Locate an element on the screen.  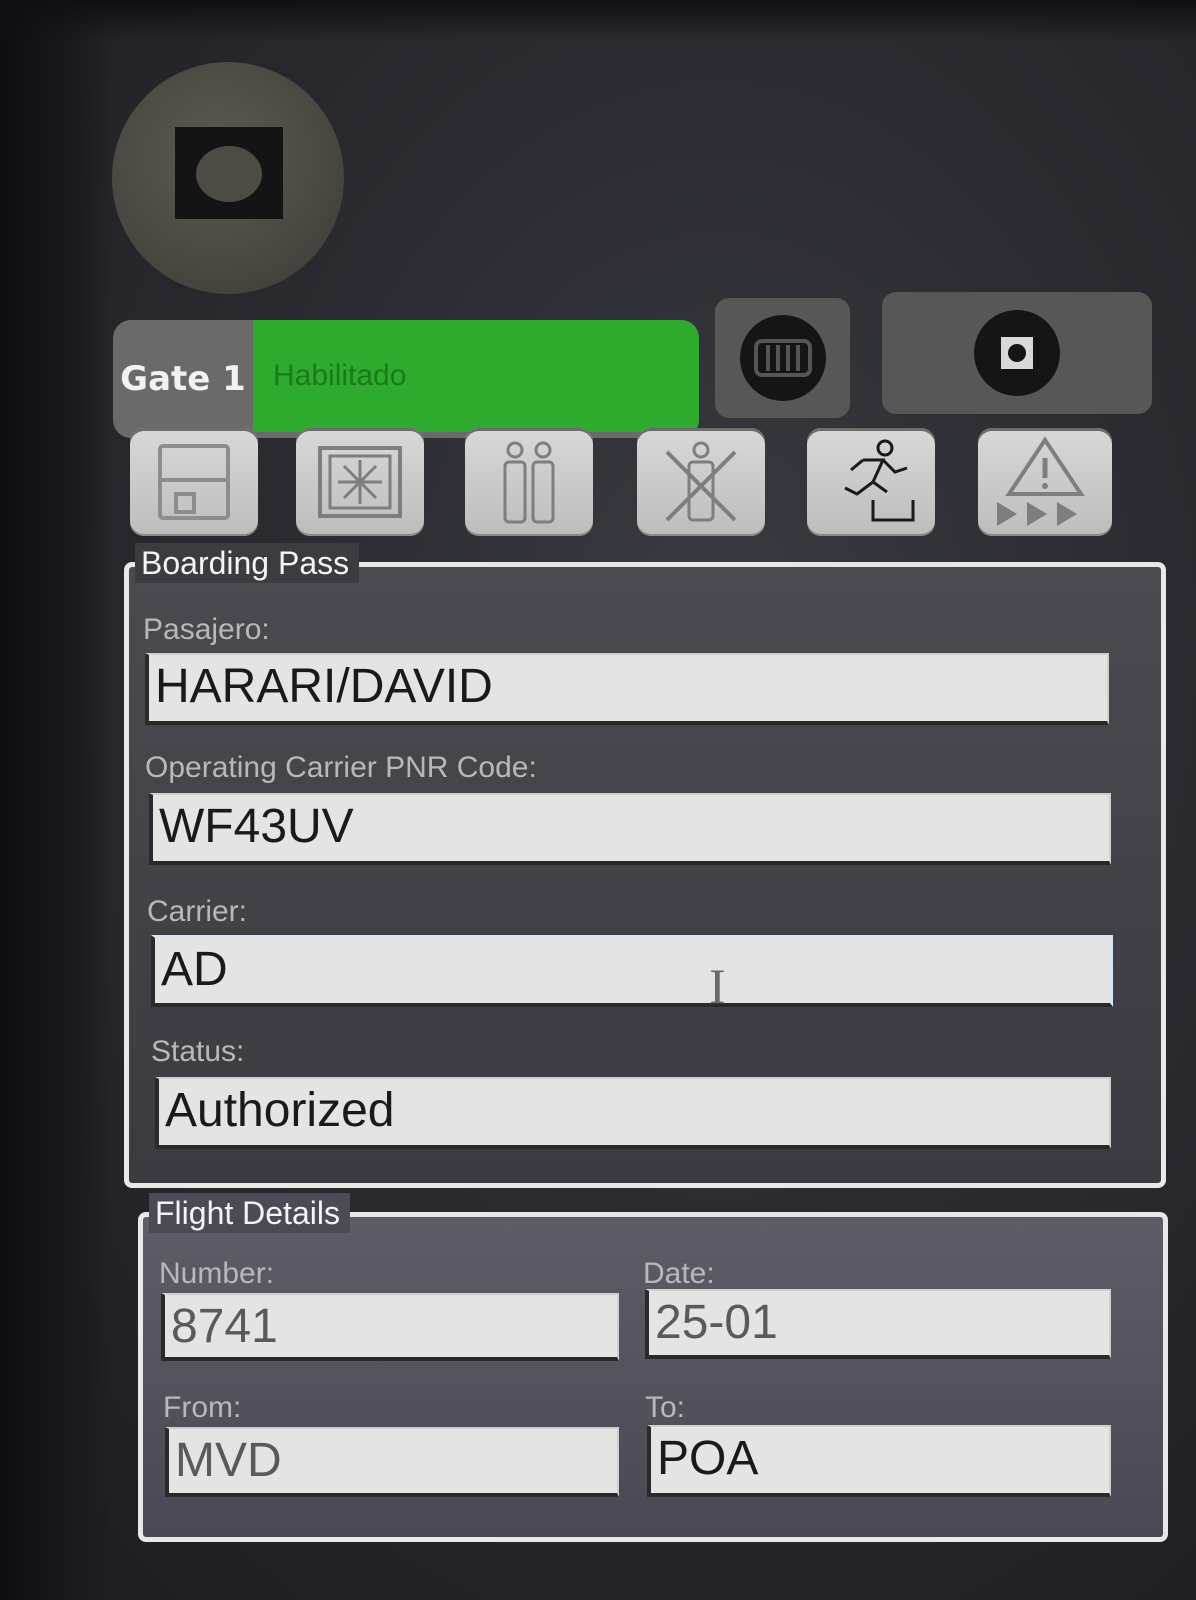
from-label: From: is located at coordinates (202, 1407).